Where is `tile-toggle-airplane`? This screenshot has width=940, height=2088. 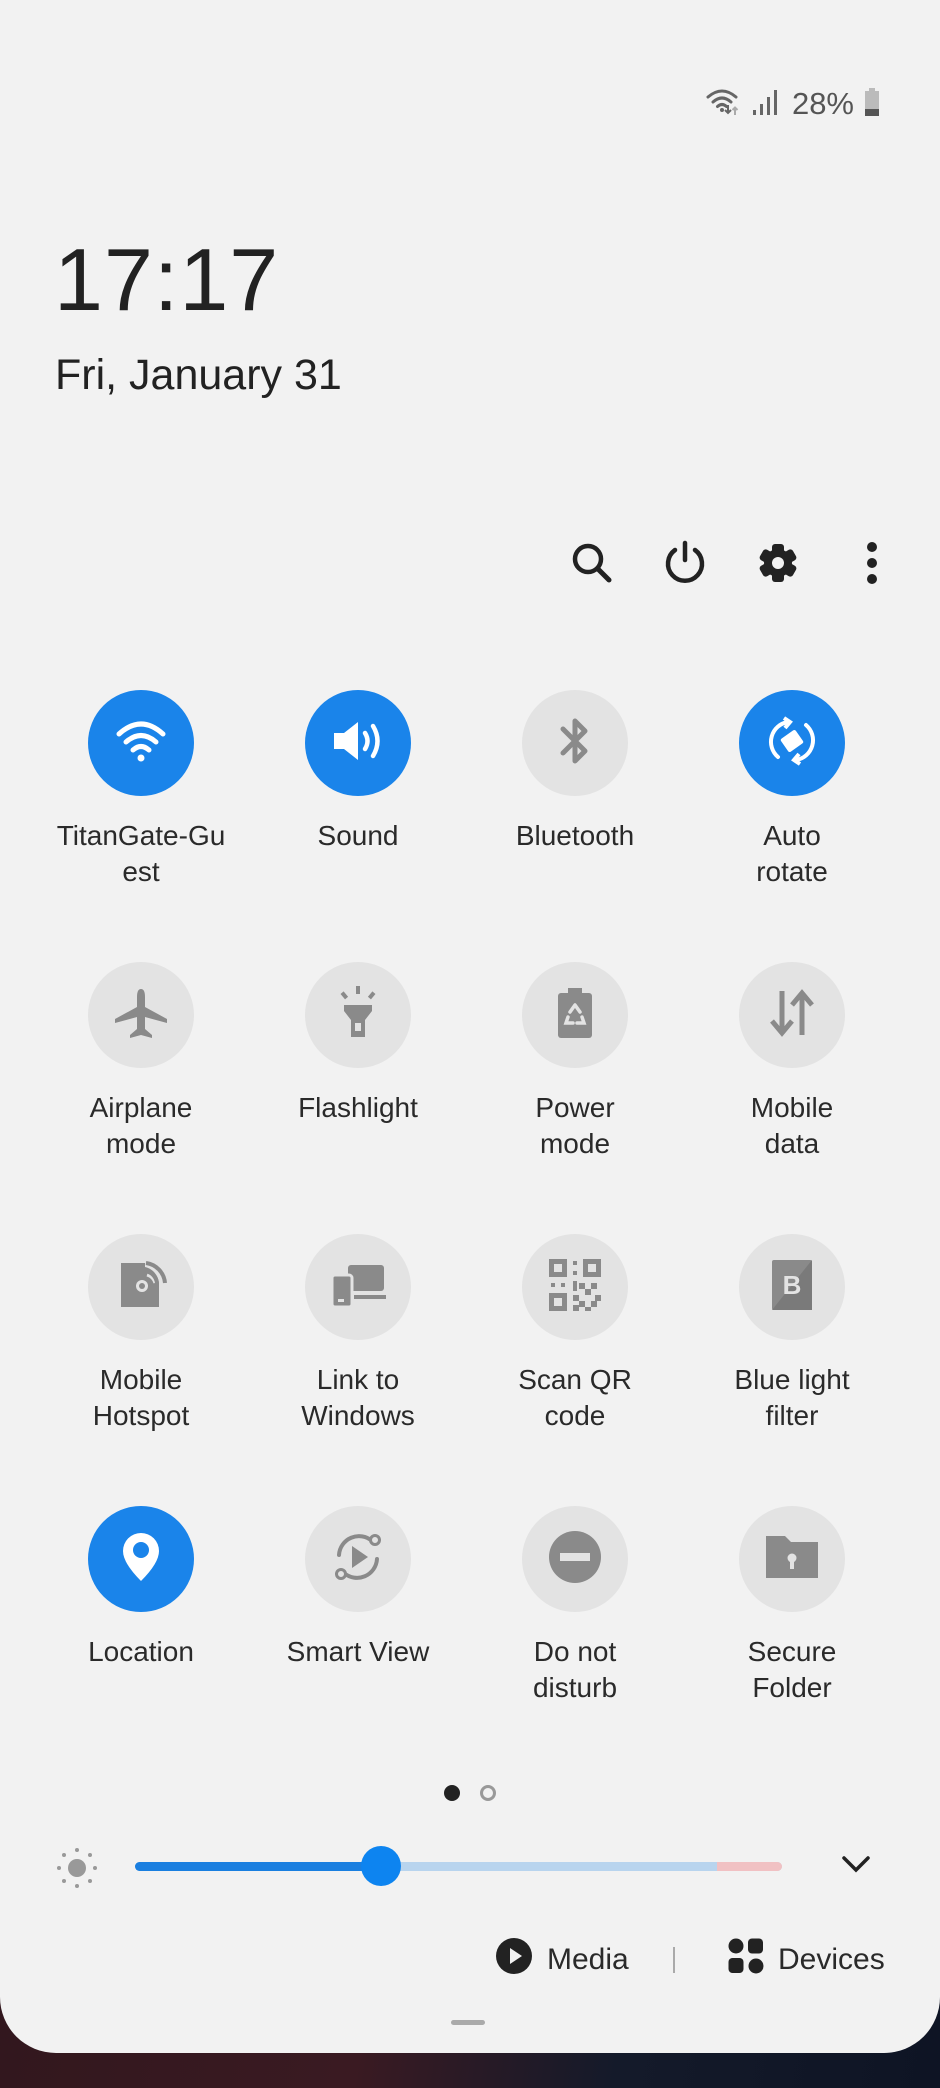
tile-toggle-airplane is located at coordinates (141, 1015).